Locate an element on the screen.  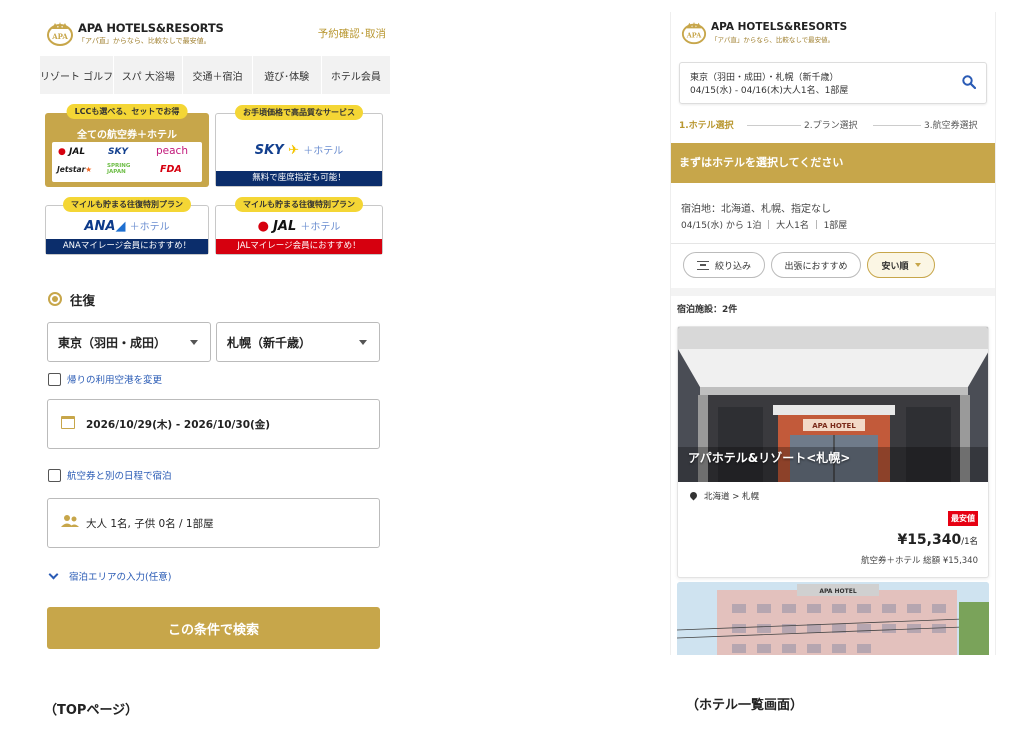
change-return-airport-row: 帰りの利用空港を変更 is located at coordinates (105, 379).